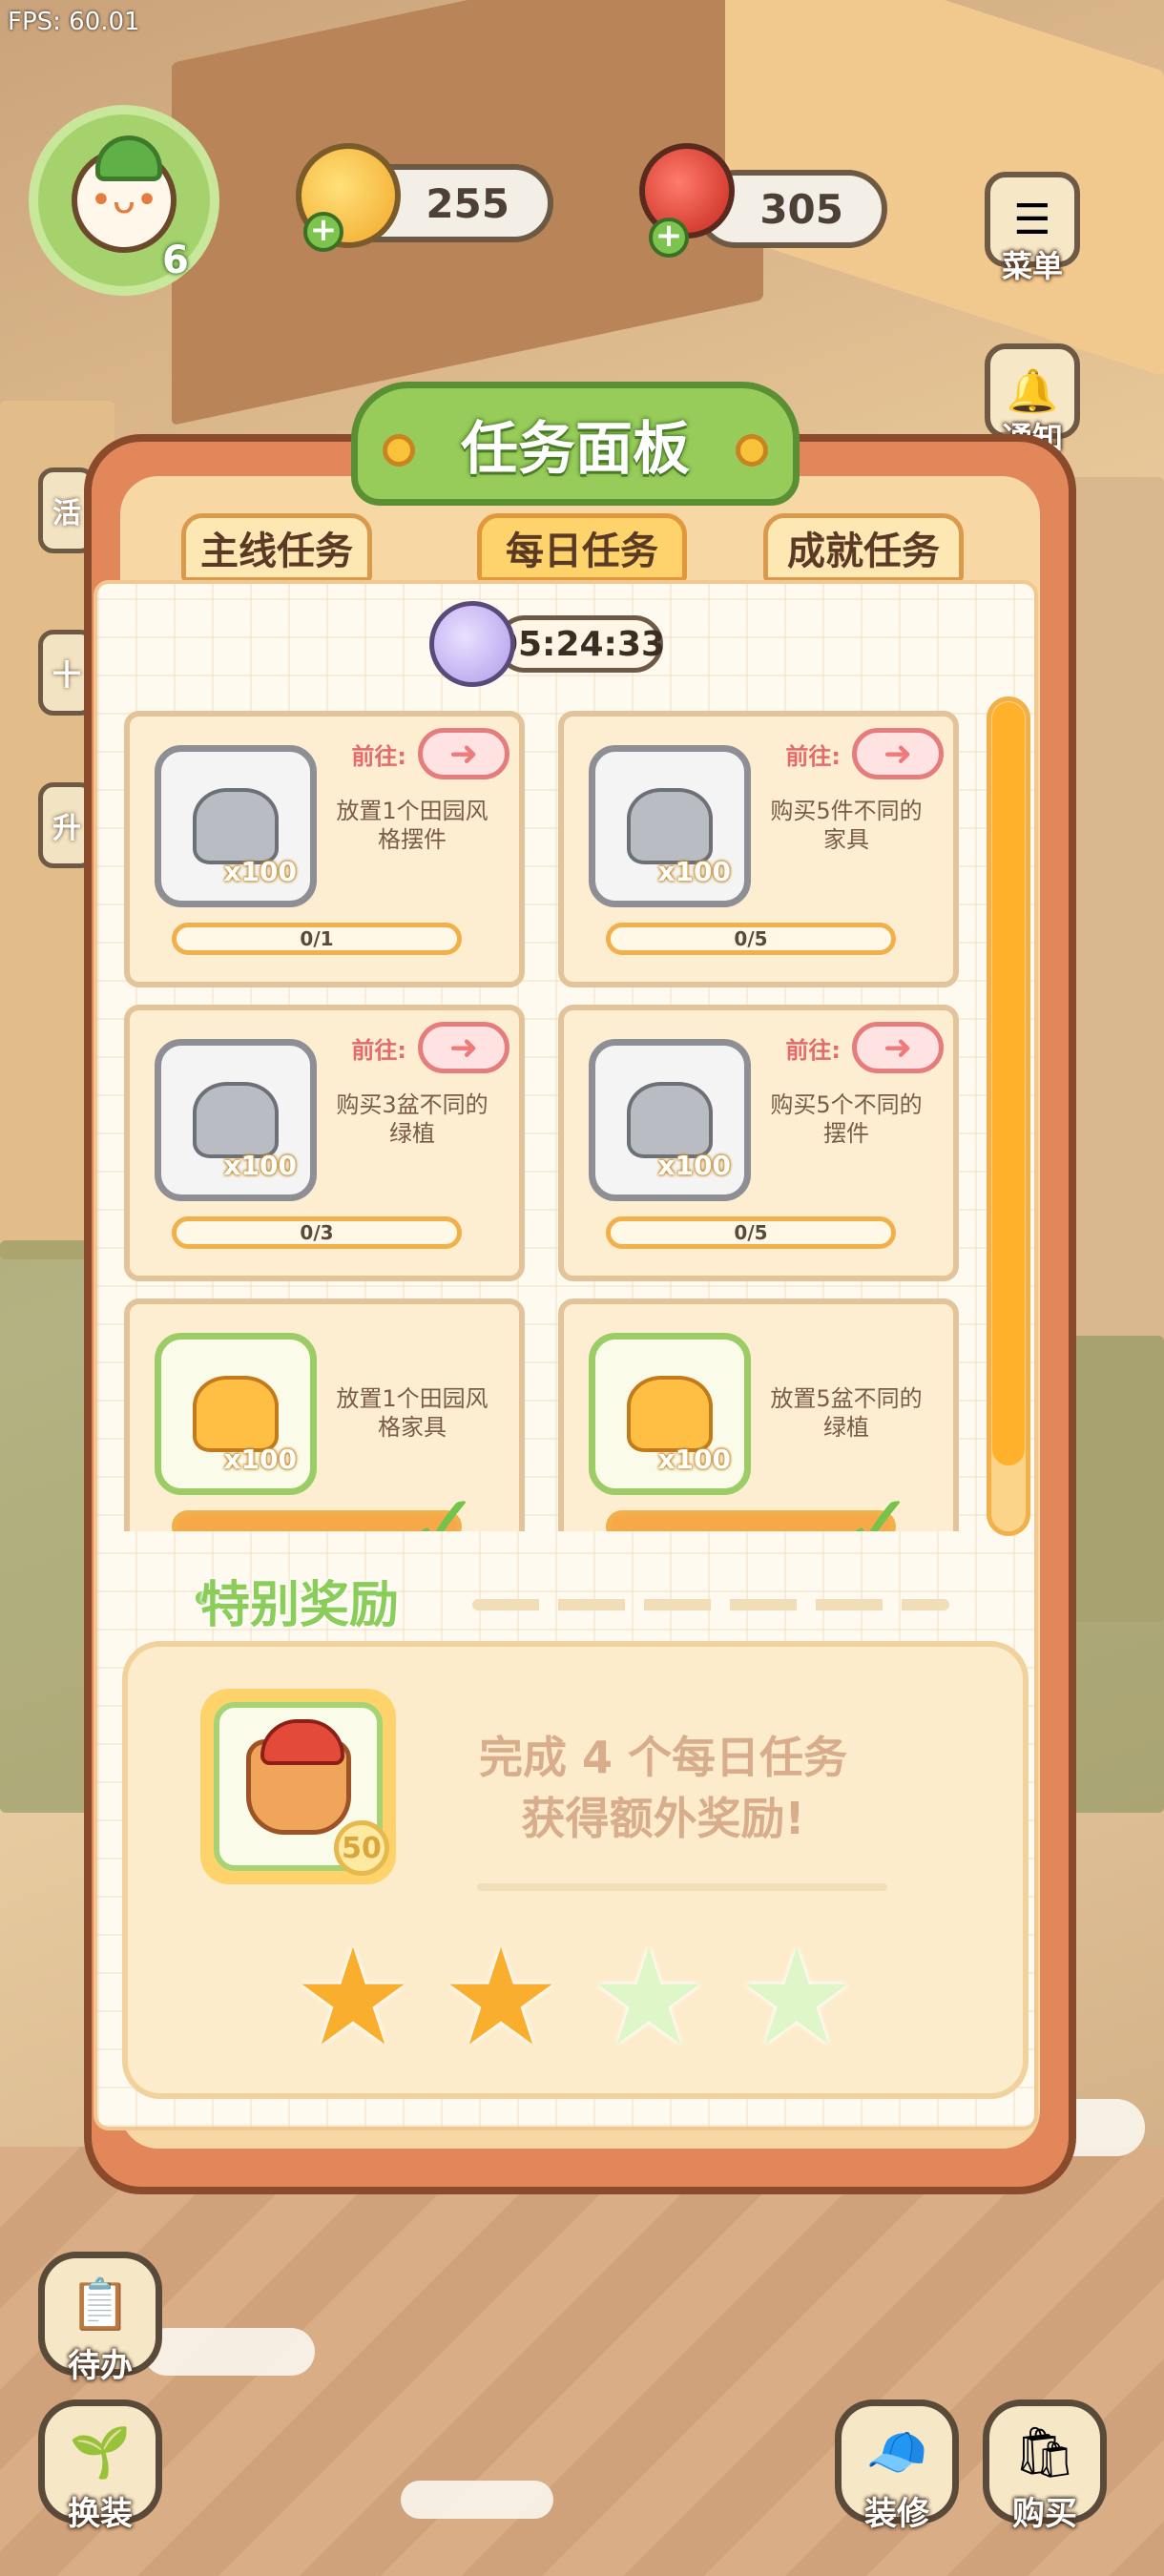 The width and height of the screenshot is (1164, 2576). What do you see at coordinates (67, 676) in the screenshot?
I see `event-label: 十` at bounding box center [67, 676].